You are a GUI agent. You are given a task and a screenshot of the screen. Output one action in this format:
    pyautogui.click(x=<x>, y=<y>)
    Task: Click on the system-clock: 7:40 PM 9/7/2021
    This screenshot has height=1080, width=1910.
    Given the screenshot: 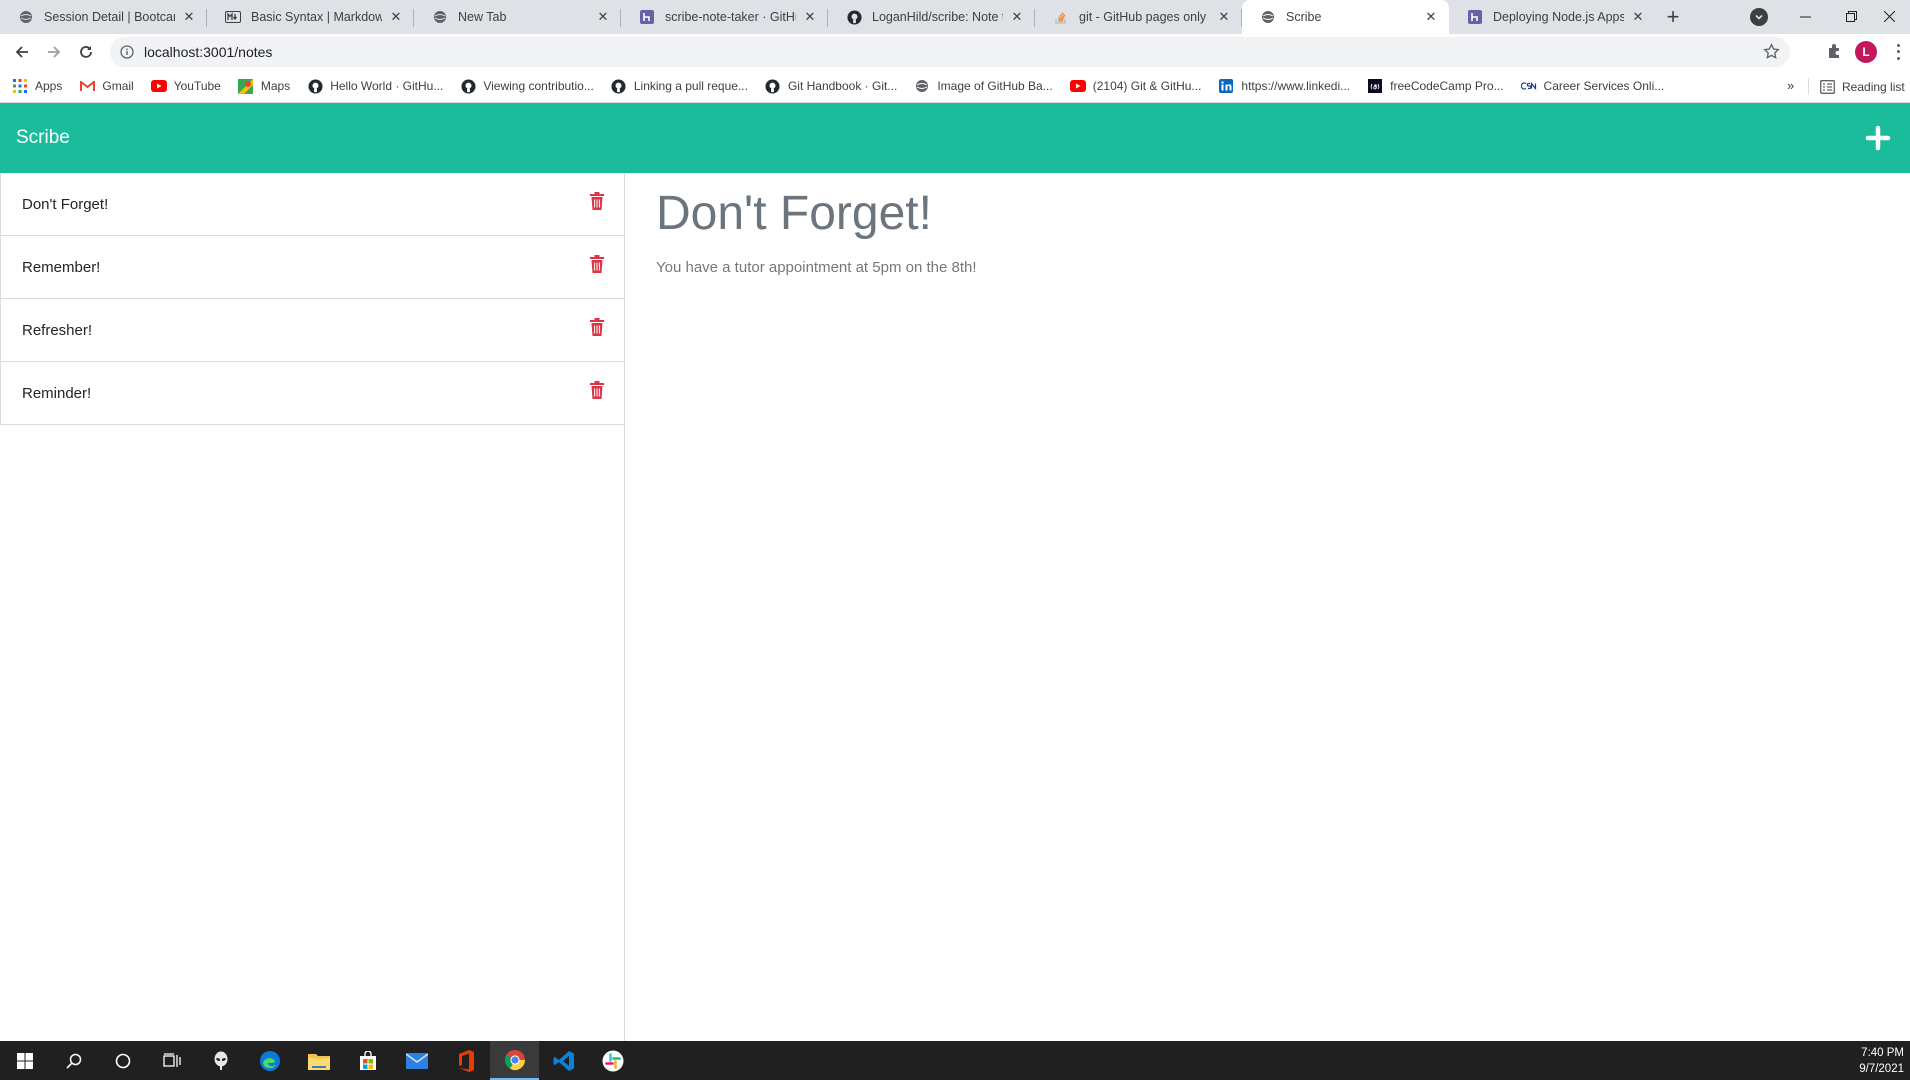 What is the action you would take?
    pyautogui.click(x=1881, y=1061)
    